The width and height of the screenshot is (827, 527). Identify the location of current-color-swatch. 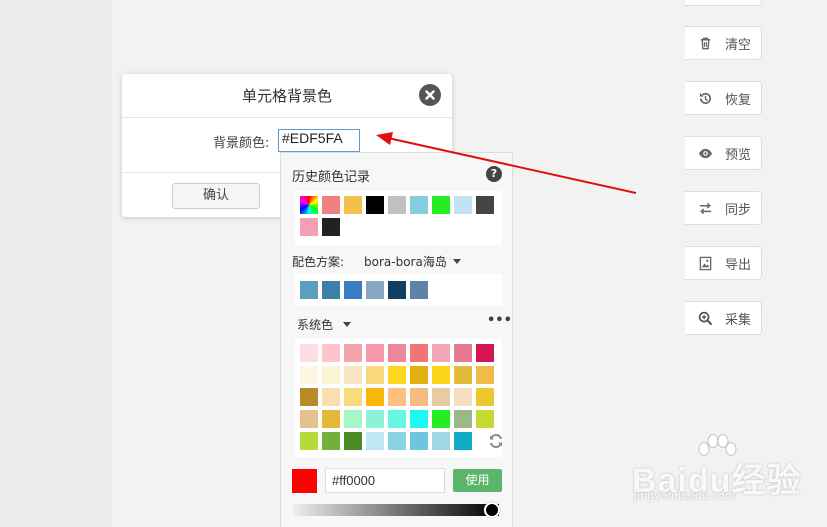
(304, 481).